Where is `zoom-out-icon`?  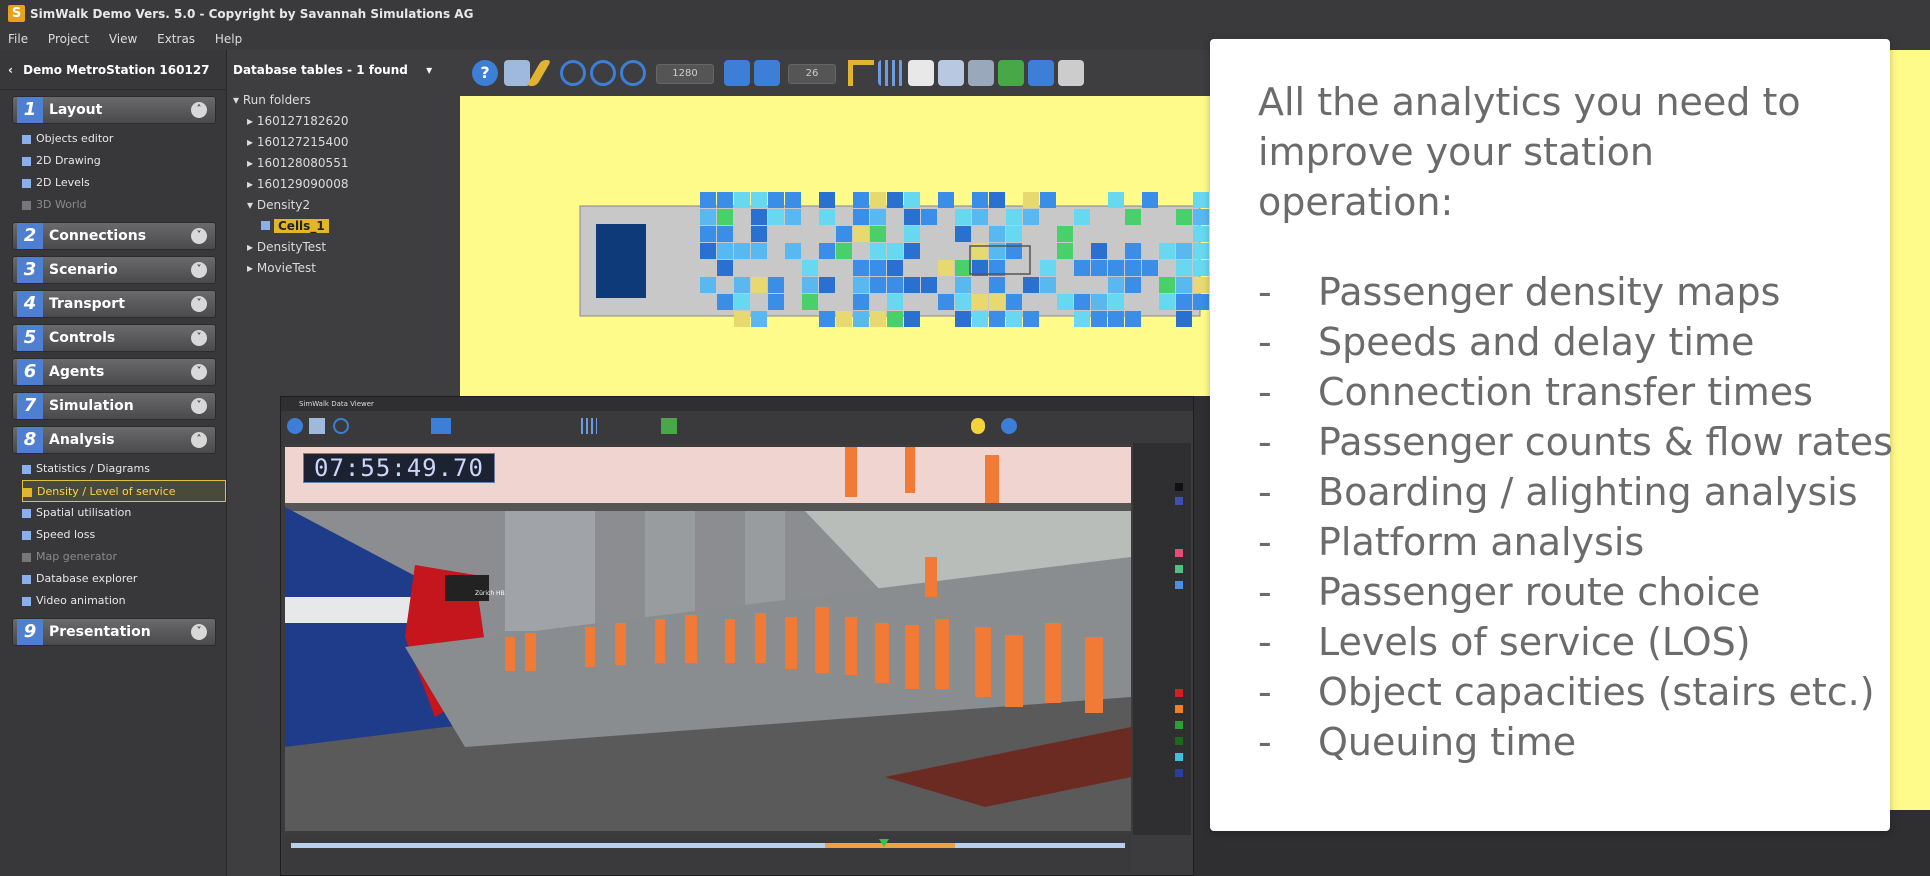 zoom-out-icon is located at coordinates (633, 73).